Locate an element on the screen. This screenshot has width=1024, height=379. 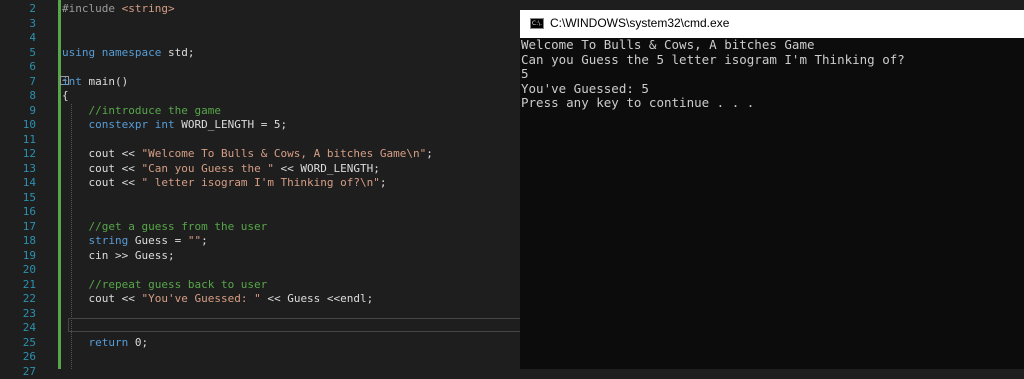
code-token: "Can you Guess the " is located at coordinates (207, 168).